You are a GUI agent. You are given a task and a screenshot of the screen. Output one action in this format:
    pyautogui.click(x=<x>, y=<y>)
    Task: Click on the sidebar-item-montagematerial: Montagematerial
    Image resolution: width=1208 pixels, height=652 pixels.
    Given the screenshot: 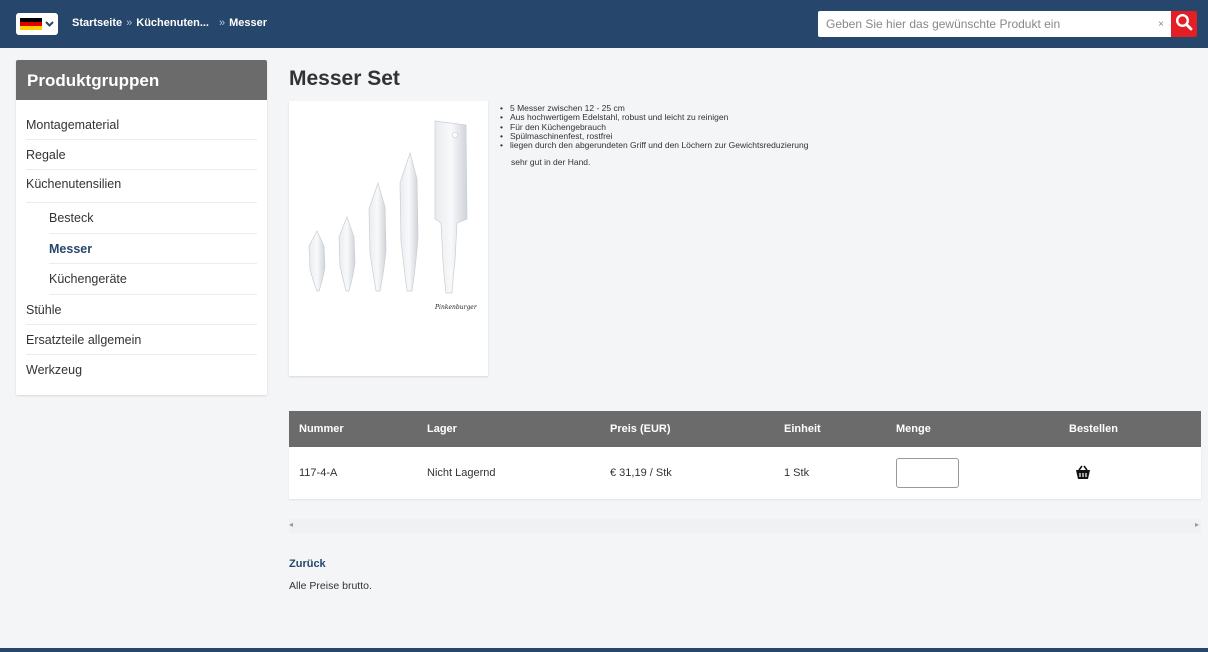 What is the action you would take?
    pyautogui.click(x=141, y=125)
    